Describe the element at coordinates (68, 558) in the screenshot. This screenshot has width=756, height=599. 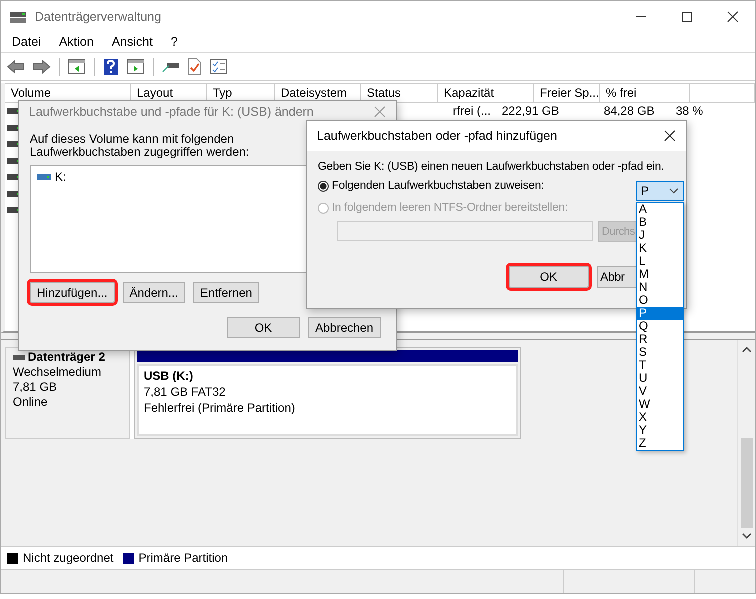
I see `legend-label: Nicht zugeordnet` at that location.